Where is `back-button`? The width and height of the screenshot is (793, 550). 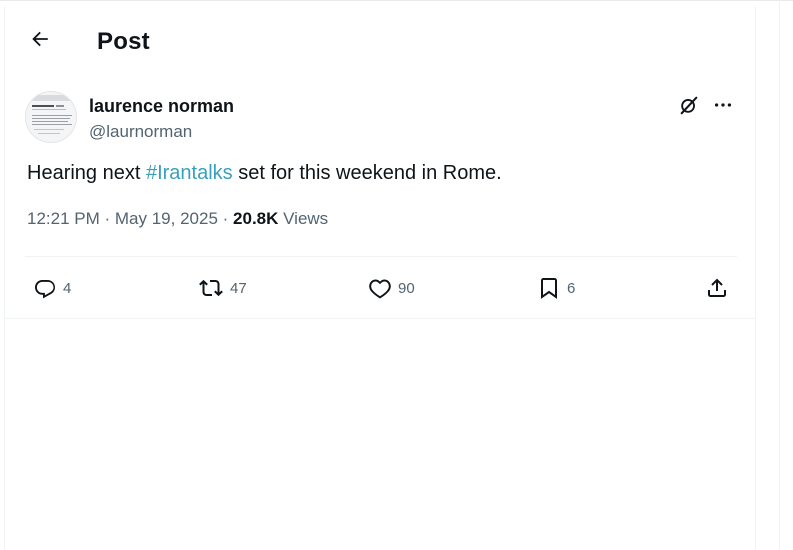 back-button is located at coordinates (40, 41).